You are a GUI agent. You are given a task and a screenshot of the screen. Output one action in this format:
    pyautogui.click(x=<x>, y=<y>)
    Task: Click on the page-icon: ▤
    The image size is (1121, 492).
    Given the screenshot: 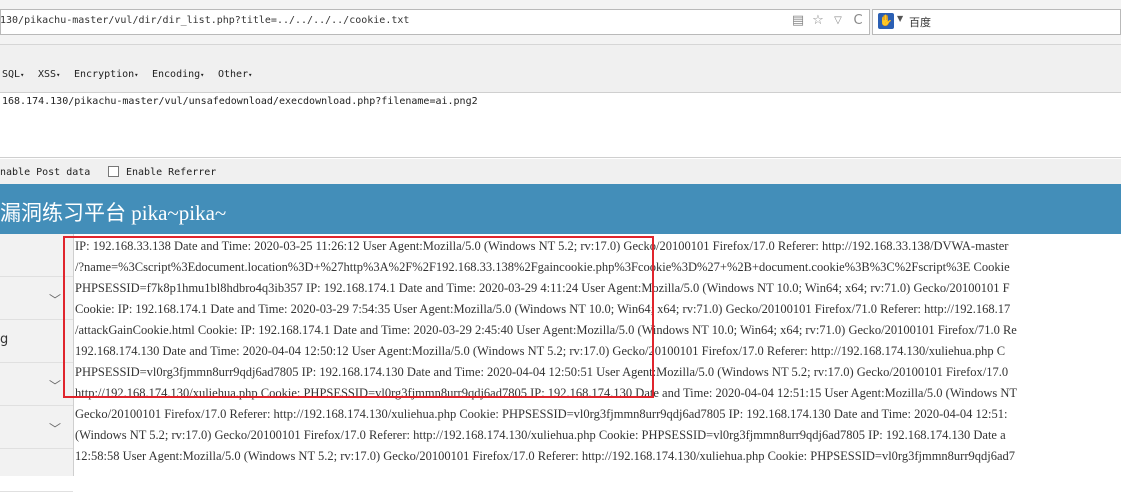 What is the action you would take?
    pyautogui.click(x=798, y=21)
    